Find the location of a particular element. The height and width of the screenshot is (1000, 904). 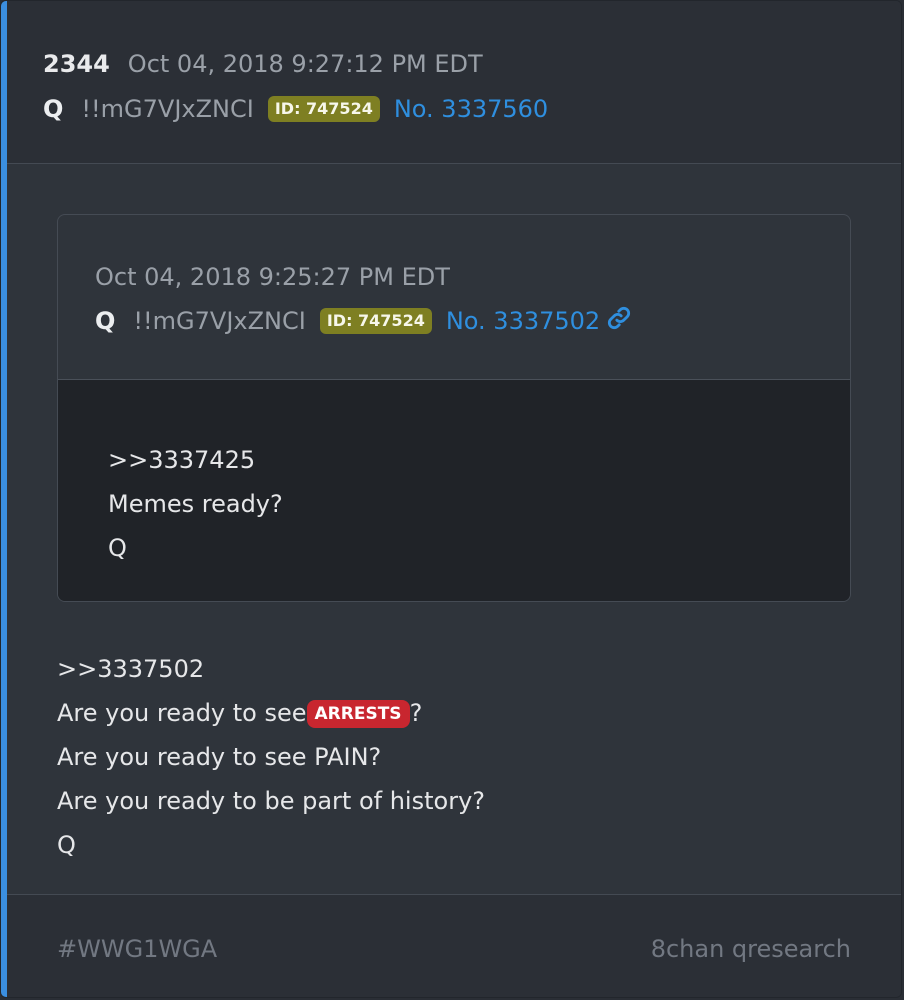

post-number: 2344 is located at coordinates (76, 64).